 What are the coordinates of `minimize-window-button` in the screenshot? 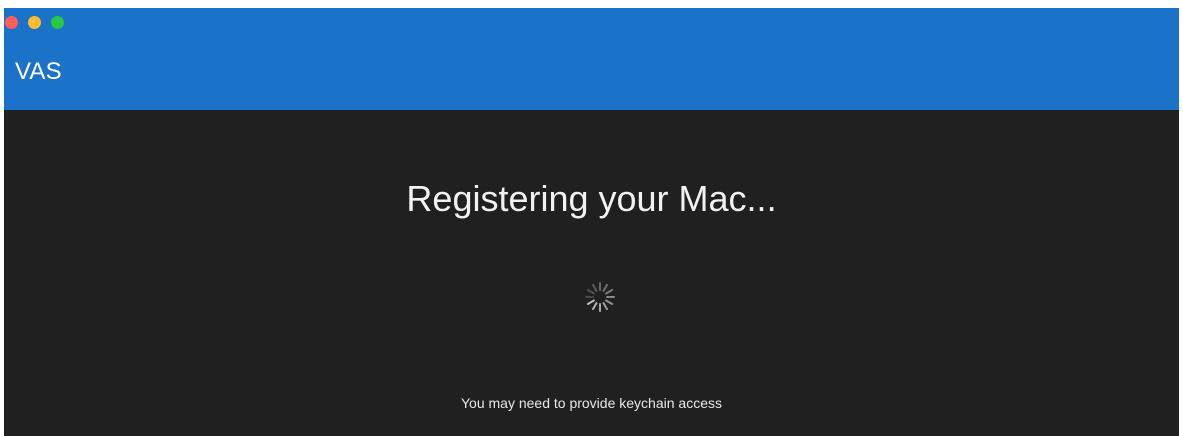 It's located at (34, 22).